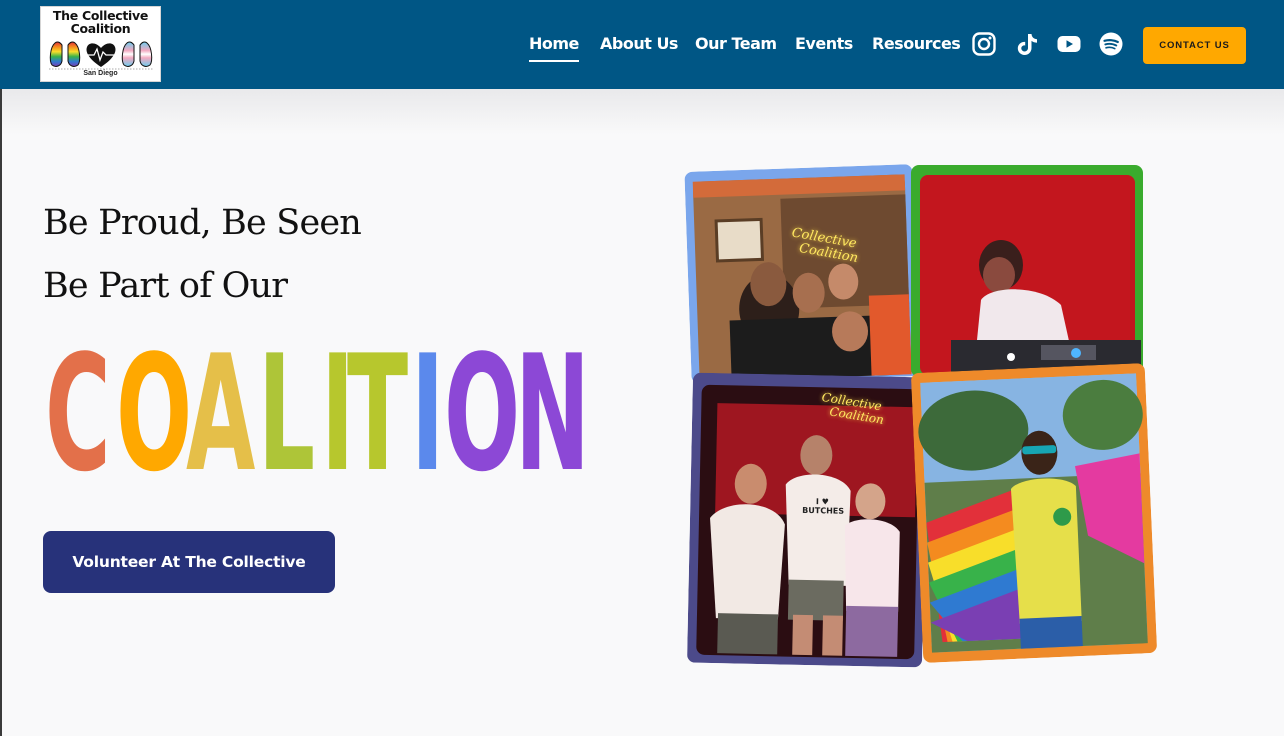  I want to click on logo-title-line2: Coalition, so click(100, 28).